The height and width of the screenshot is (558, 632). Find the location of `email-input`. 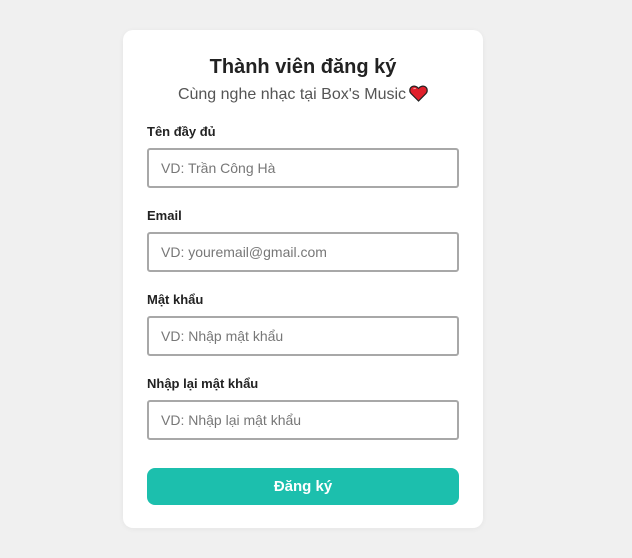

email-input is located at coordinates (303, 252).